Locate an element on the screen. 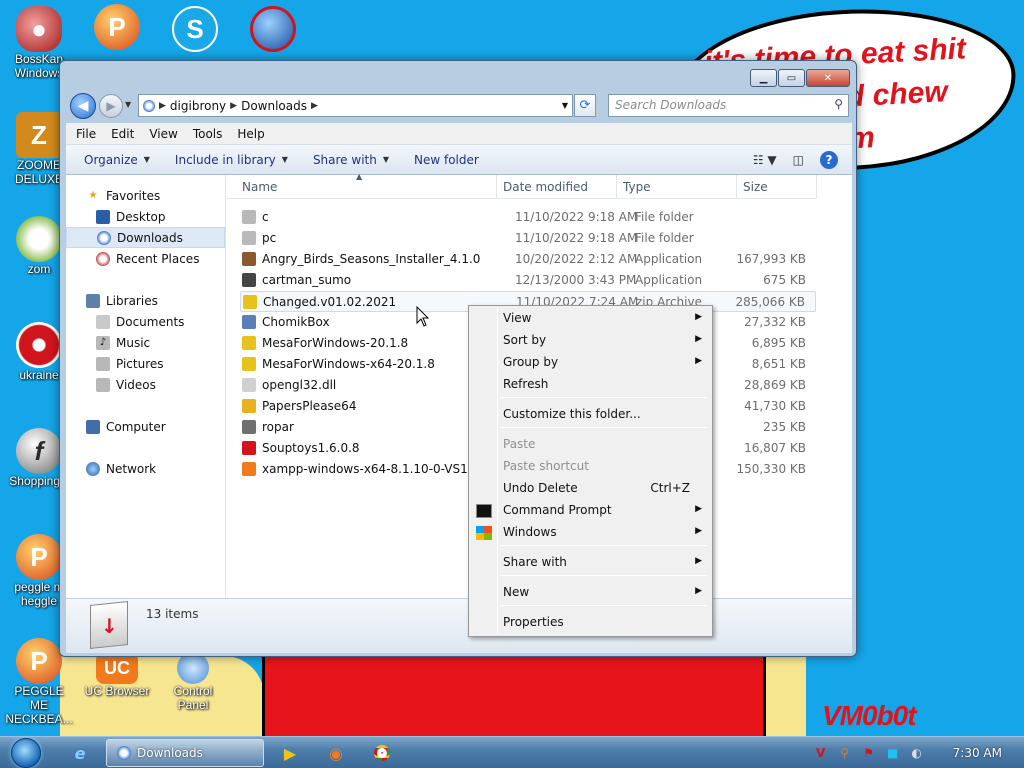 Image resolution: width=1024 pixels, height=768 pixels. nav-network: Network is located at coordinates (145, 468).